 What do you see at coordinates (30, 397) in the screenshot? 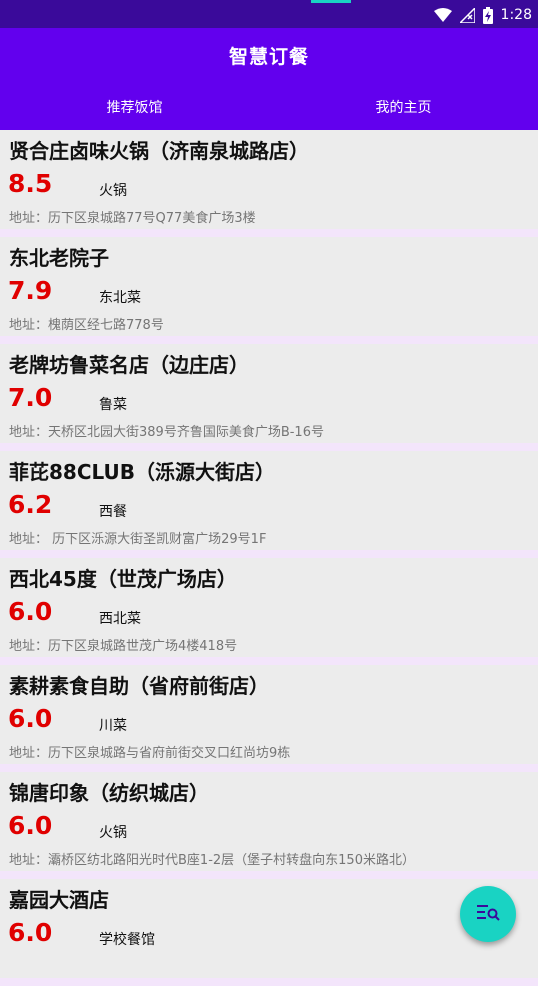
I see `restaurant-score: 7.0` at bounding box center [30, 397].